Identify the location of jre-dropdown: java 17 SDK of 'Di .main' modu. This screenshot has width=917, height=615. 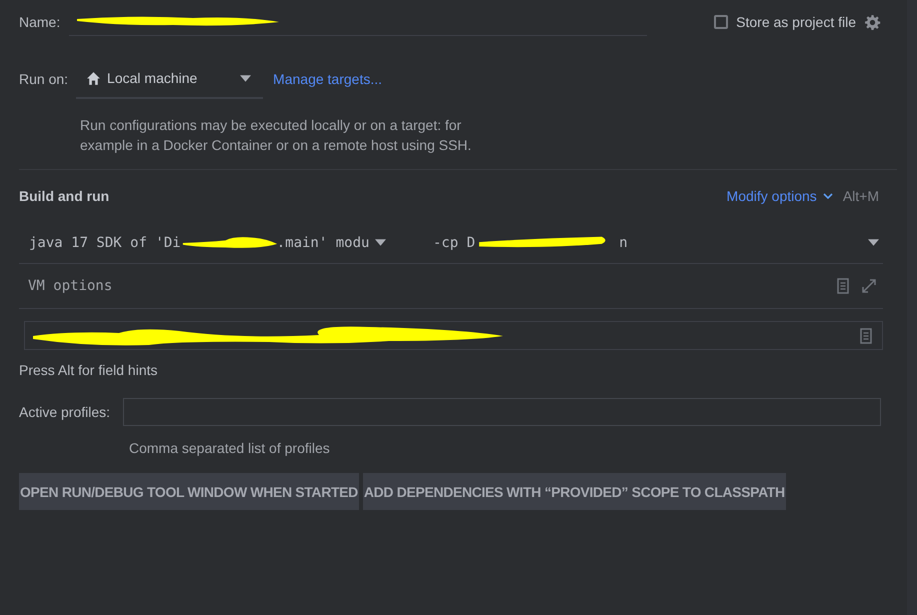
(226, 242).